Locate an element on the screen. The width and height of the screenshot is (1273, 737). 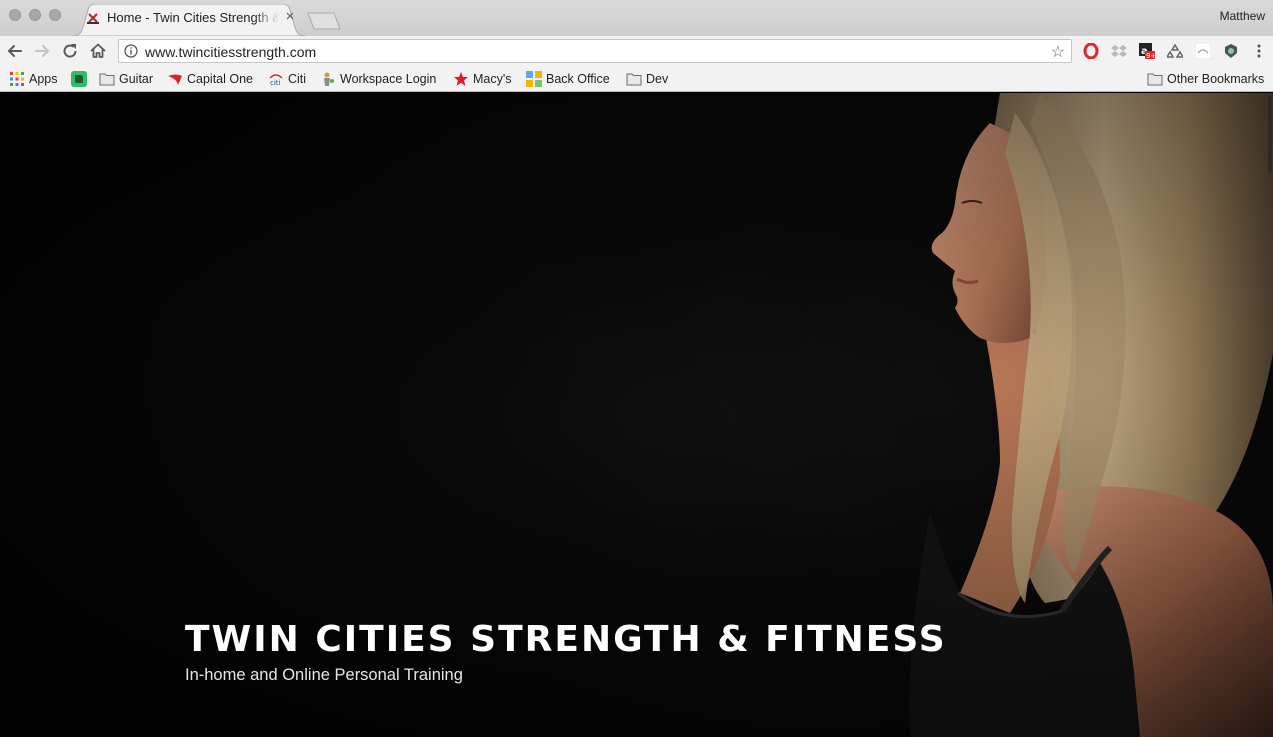
amazon-assistant-extension-icon: a 9+ is located at coordinates (1147, 51).